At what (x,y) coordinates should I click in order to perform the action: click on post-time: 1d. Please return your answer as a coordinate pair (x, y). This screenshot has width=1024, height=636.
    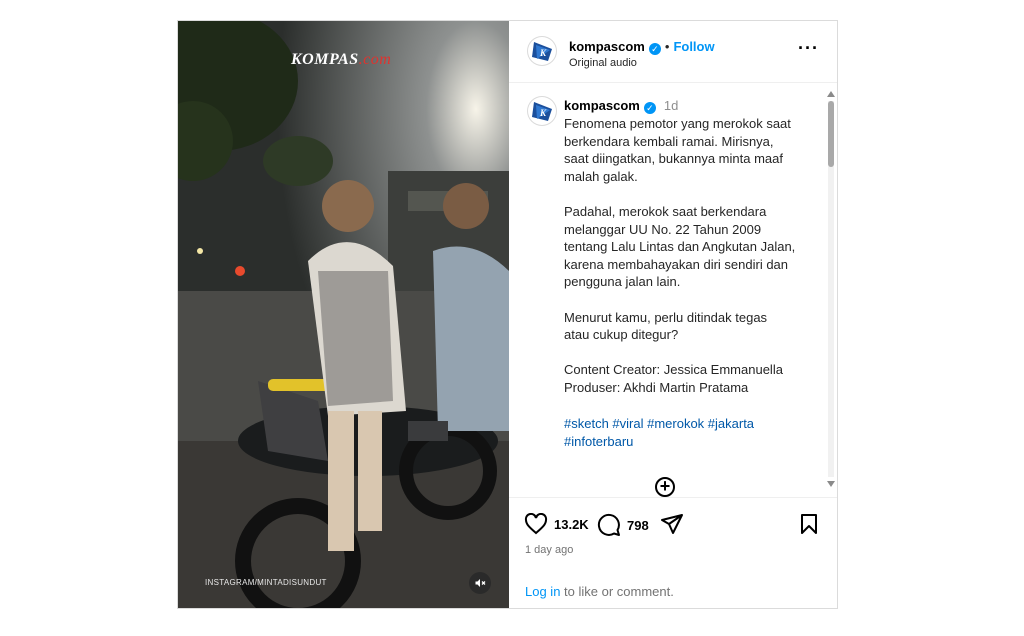
    Looking at the image, I should click on (671, 105).